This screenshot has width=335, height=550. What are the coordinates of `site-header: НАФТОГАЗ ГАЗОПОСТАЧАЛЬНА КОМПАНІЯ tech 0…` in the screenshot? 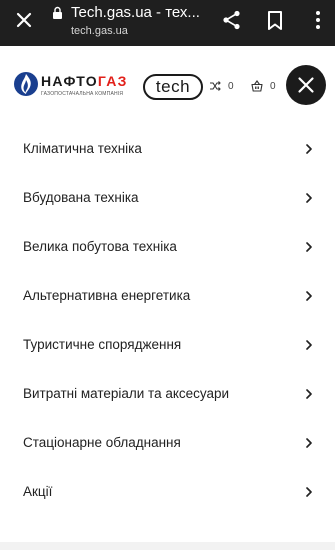 It's located at (167, 86).